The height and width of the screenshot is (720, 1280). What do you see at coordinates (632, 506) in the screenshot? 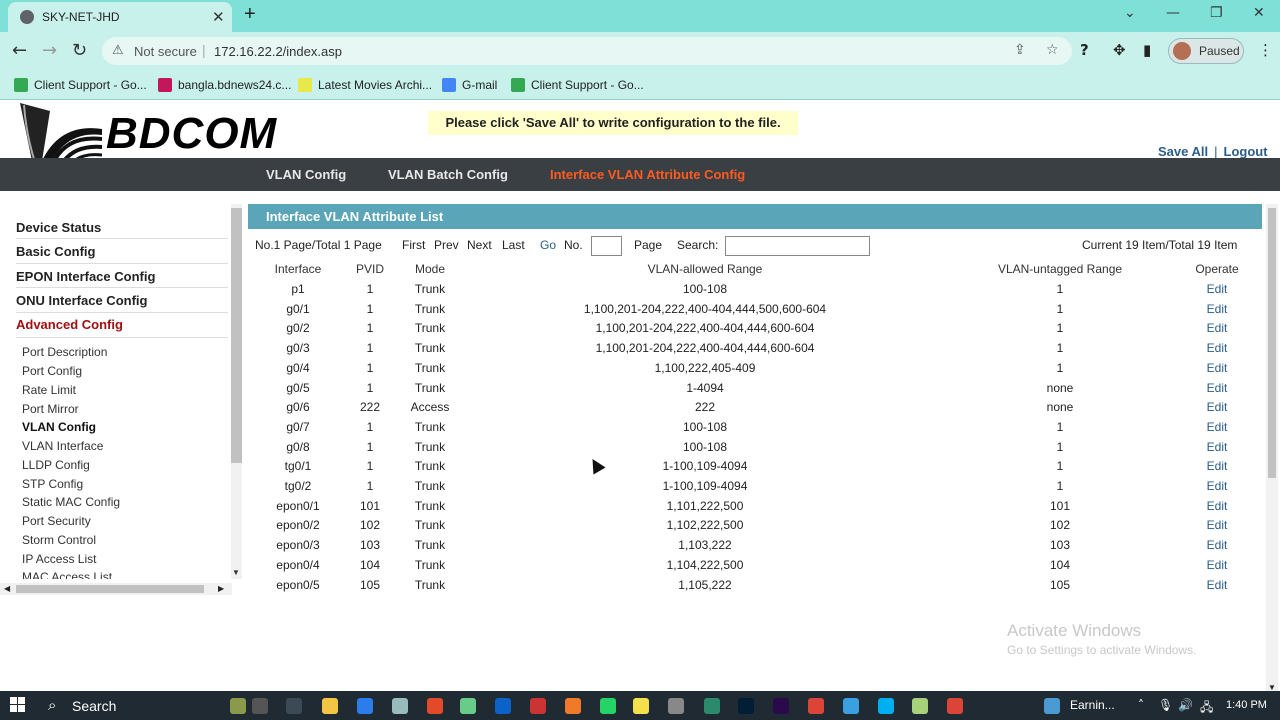
I see `table-row: epon0/1 101 Trunk 1,101,222,500 101 Edit` at bounding box center [632, 506].